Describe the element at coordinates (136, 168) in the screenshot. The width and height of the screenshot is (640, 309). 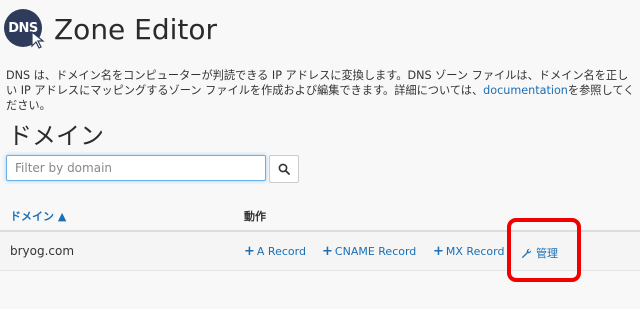
I see `filter-input` at that location.